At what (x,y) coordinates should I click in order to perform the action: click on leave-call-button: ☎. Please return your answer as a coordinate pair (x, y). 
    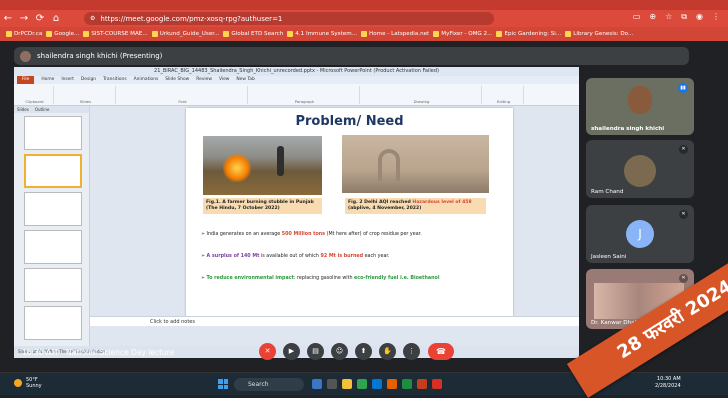
    Looking at the image, I should click on (441, 351).